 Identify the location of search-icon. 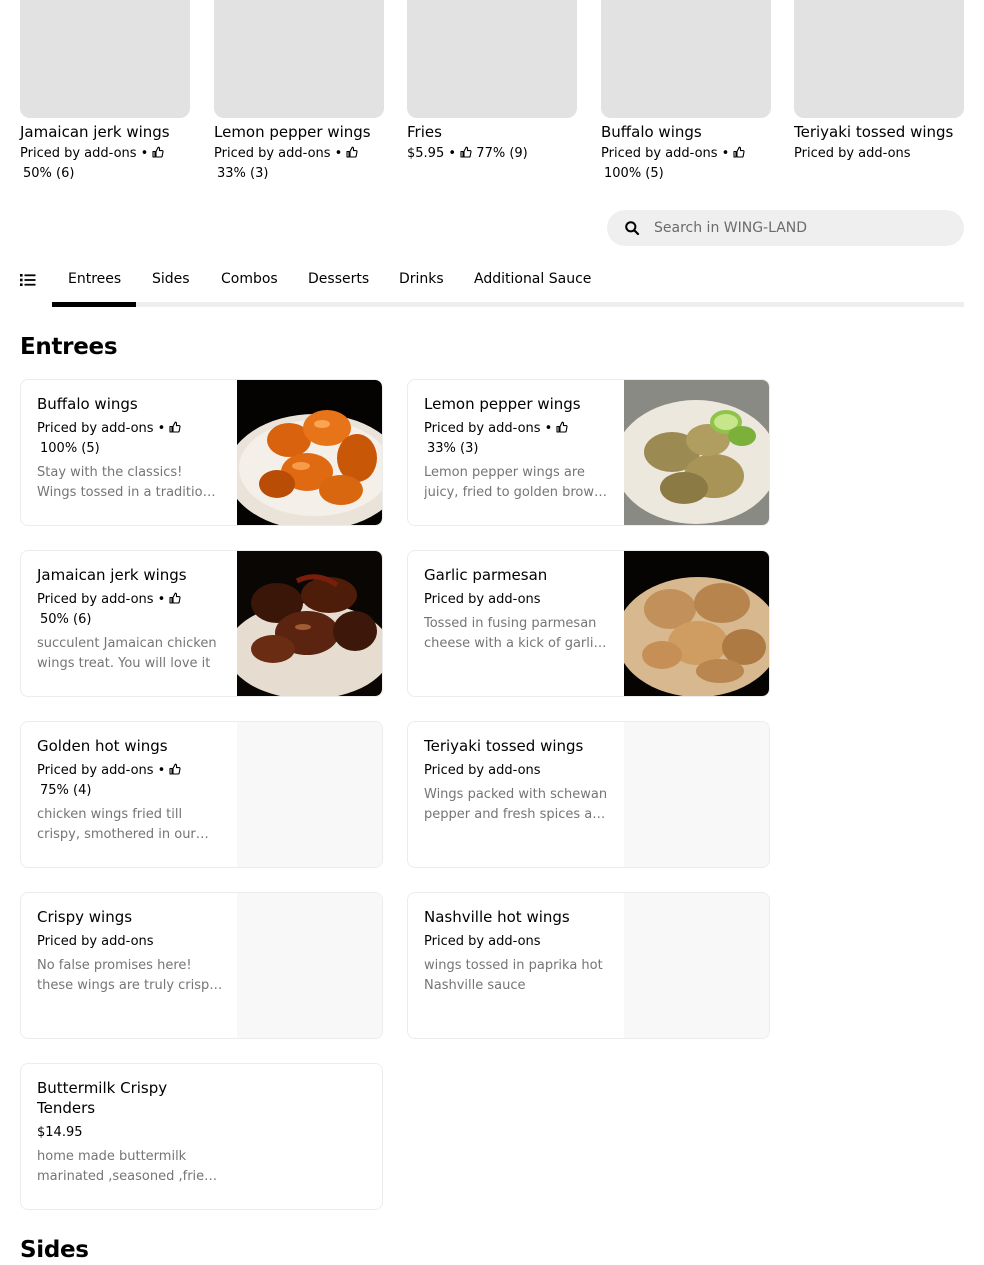
(632, 228).